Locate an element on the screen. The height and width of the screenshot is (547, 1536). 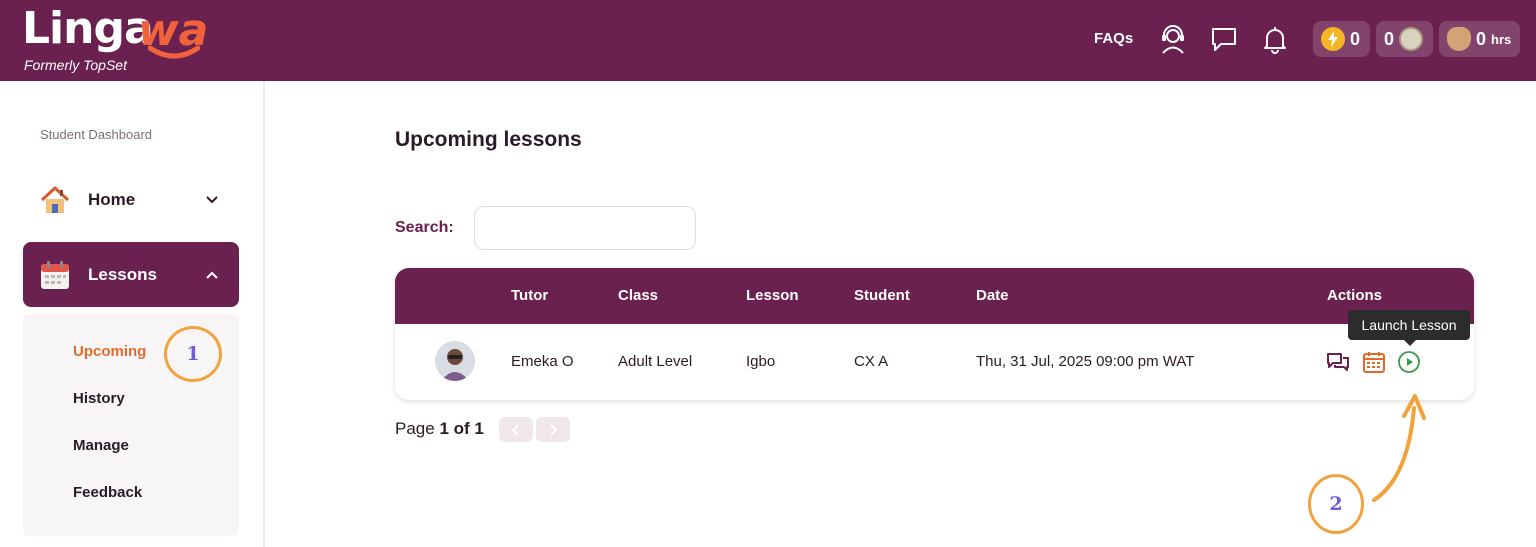
tokens-stat: 0 is located at coordinates (1404, 39).